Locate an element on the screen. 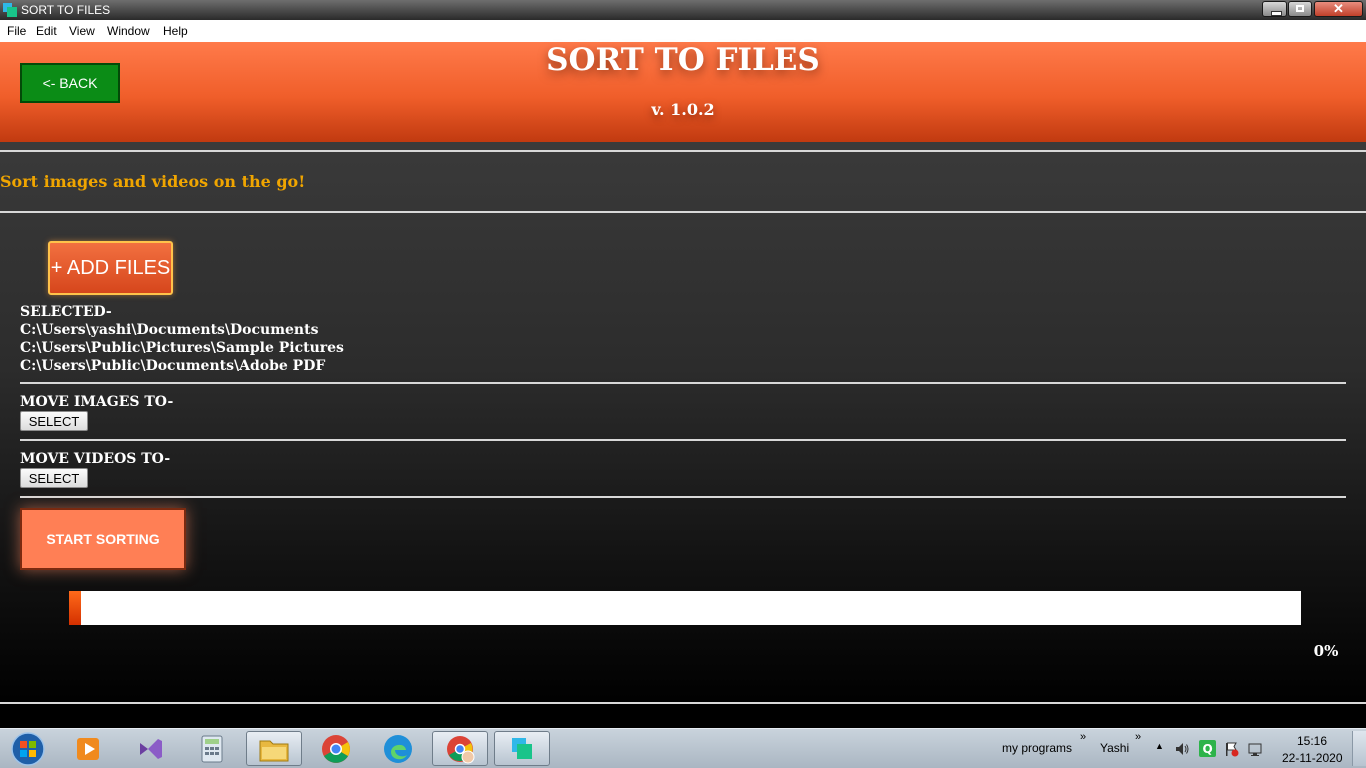 This screenshot has height=768, width=1366. selected-path: C:\Users\yashi\Documents\Documents is located at coordinates (169, 330).